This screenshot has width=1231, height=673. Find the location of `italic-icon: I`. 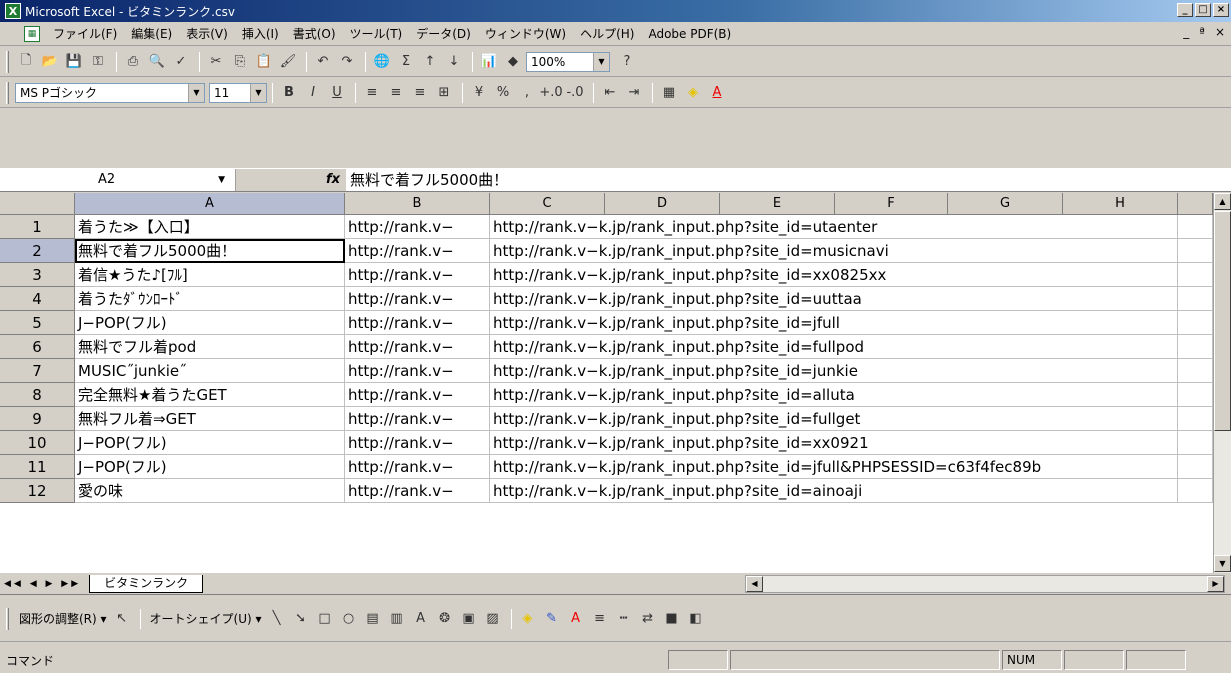

italic-icon: I is located at coordinates (313, 93).